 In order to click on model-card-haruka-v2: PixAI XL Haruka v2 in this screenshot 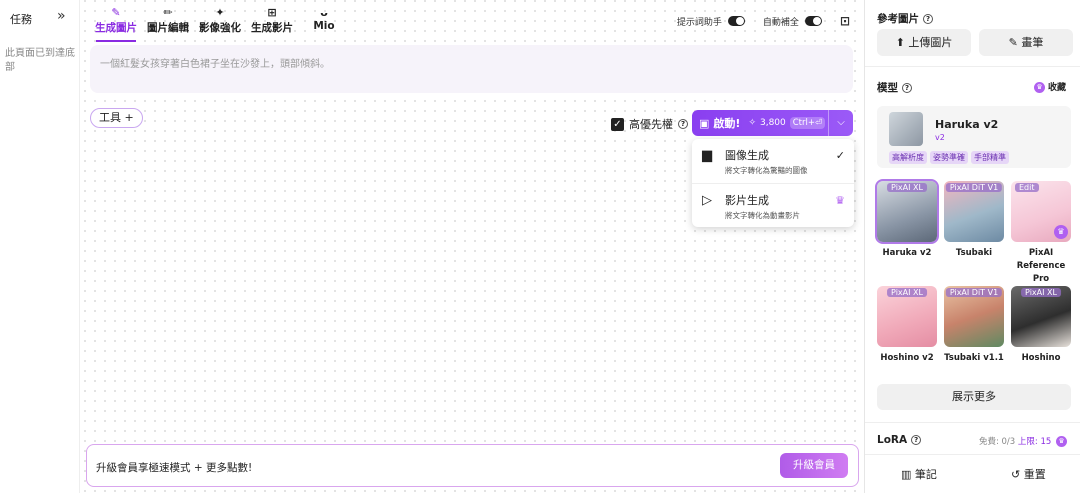, I will do `click(907, 219)`.